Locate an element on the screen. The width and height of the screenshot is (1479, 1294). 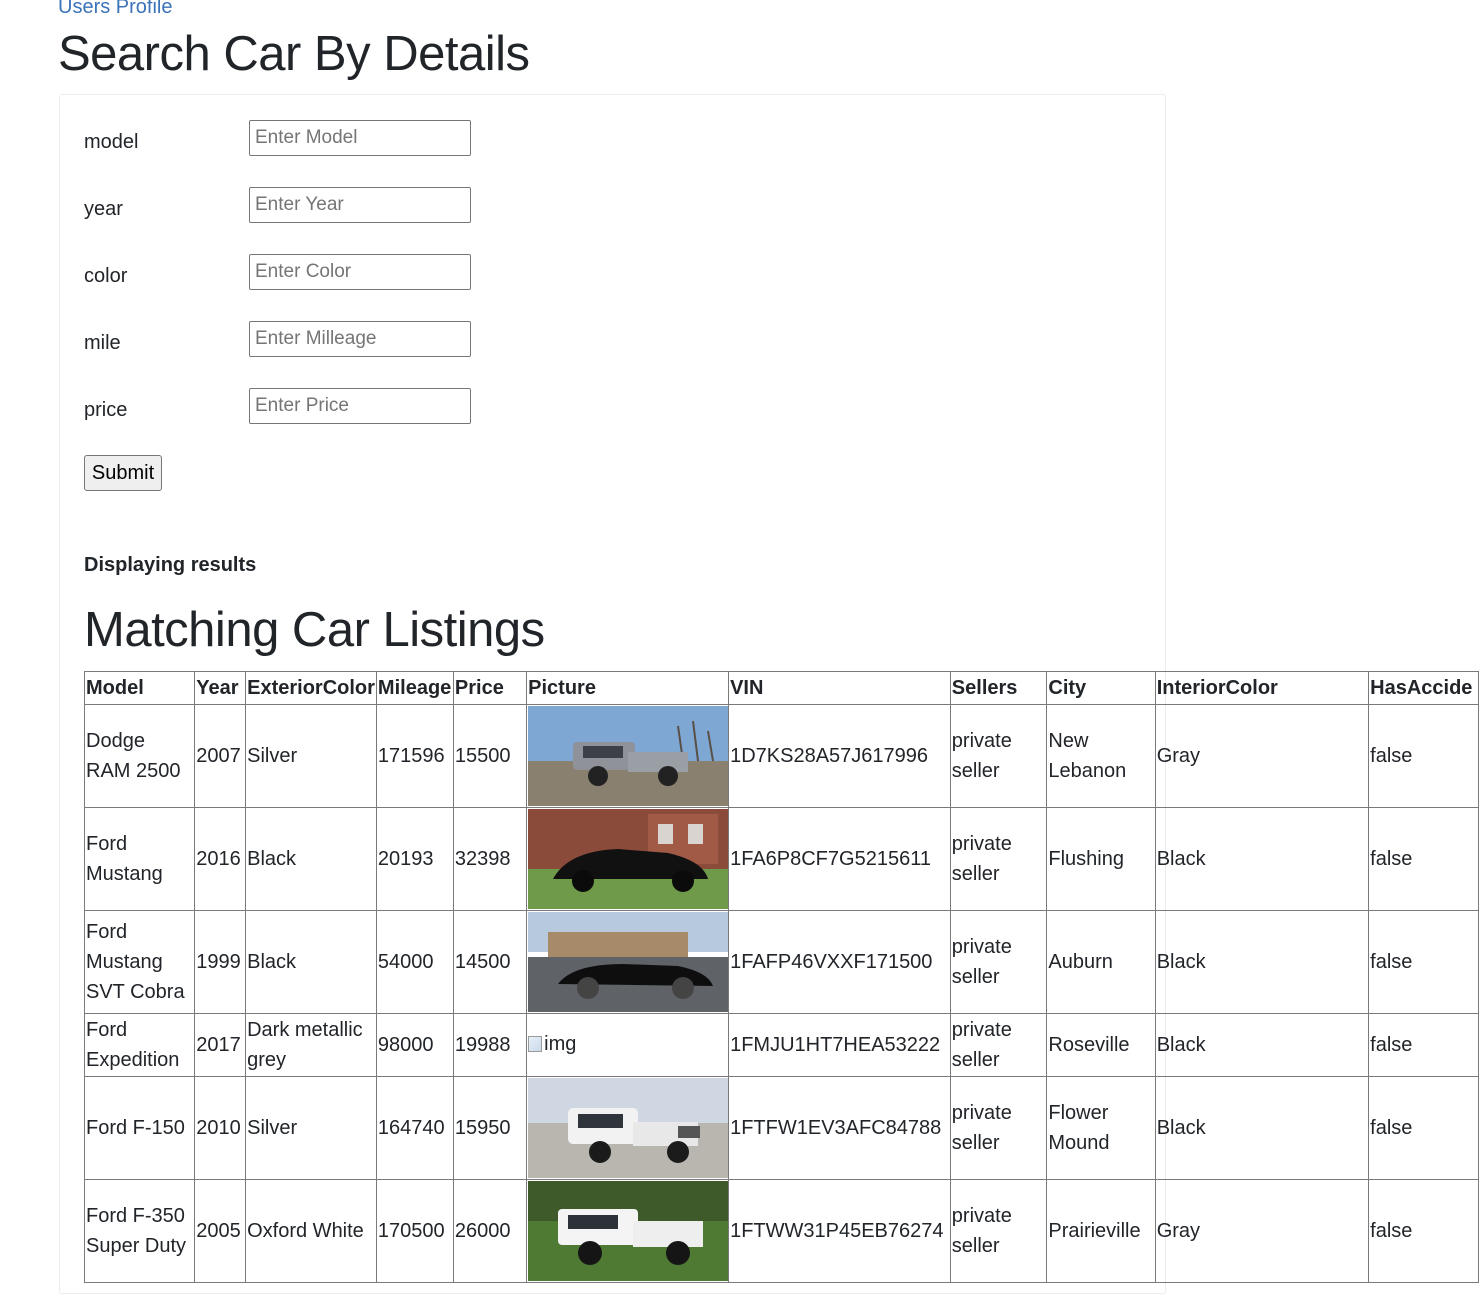
cell-price: 26000 is located at coordinates (490, 1231).